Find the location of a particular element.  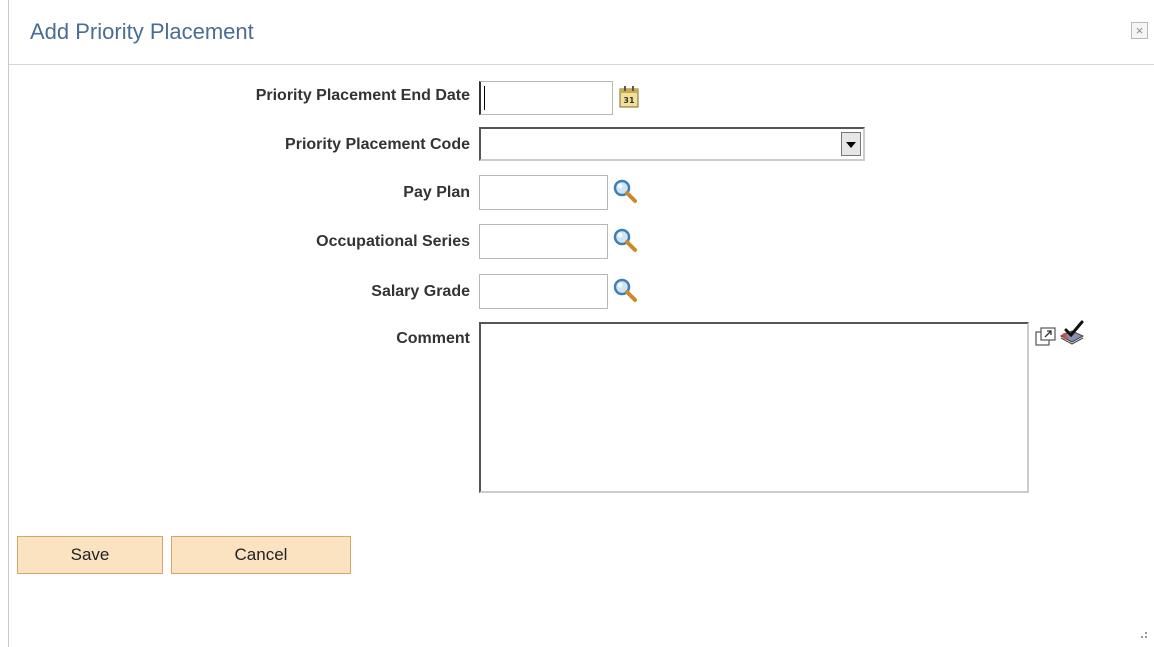

salary-grade-input is located at coordinates (543, 291).